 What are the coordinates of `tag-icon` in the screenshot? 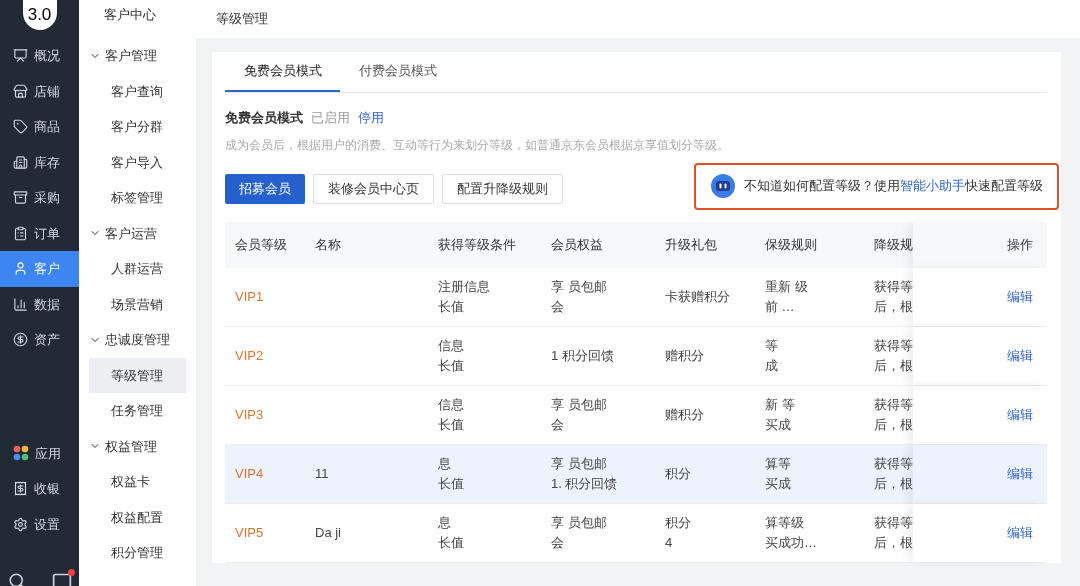 It's located at (20, 127).